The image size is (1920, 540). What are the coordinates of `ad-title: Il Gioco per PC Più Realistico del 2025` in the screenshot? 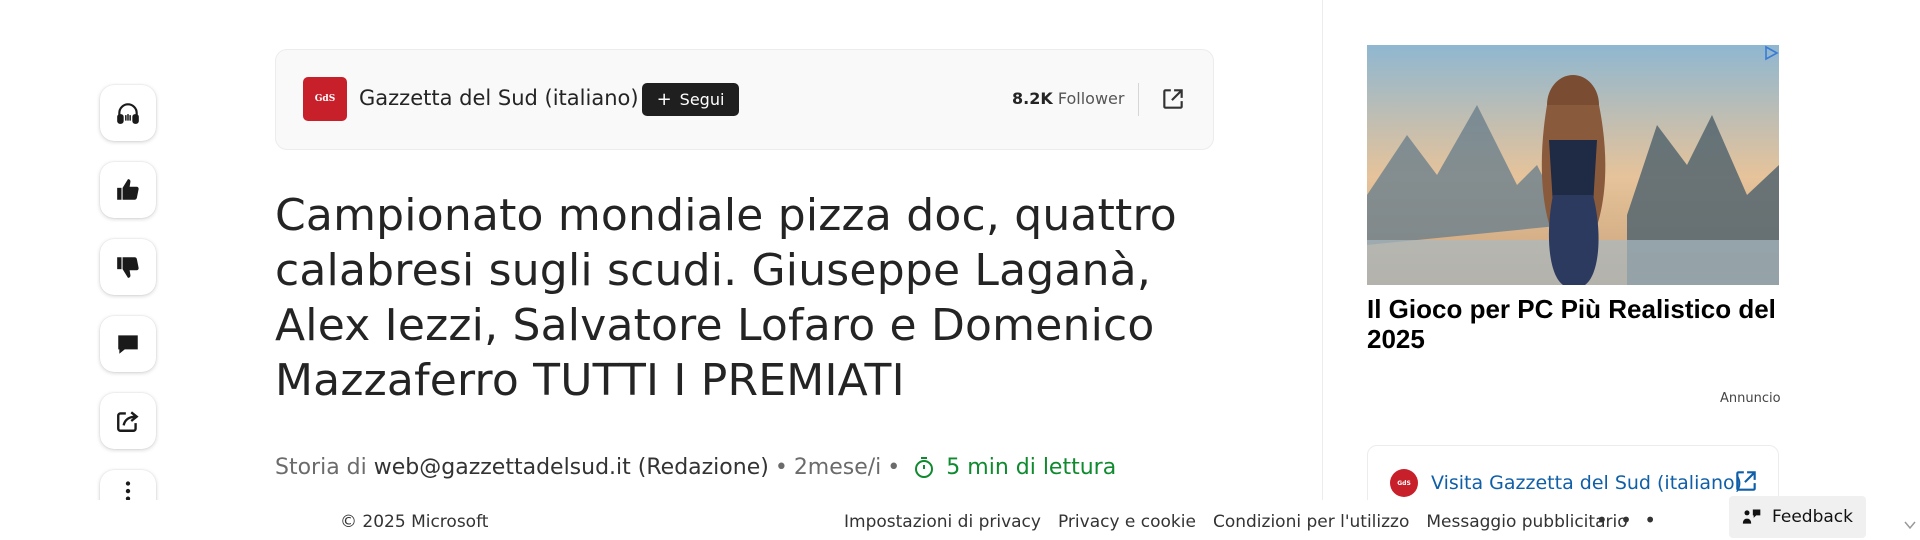 It's located at (1573, 324).